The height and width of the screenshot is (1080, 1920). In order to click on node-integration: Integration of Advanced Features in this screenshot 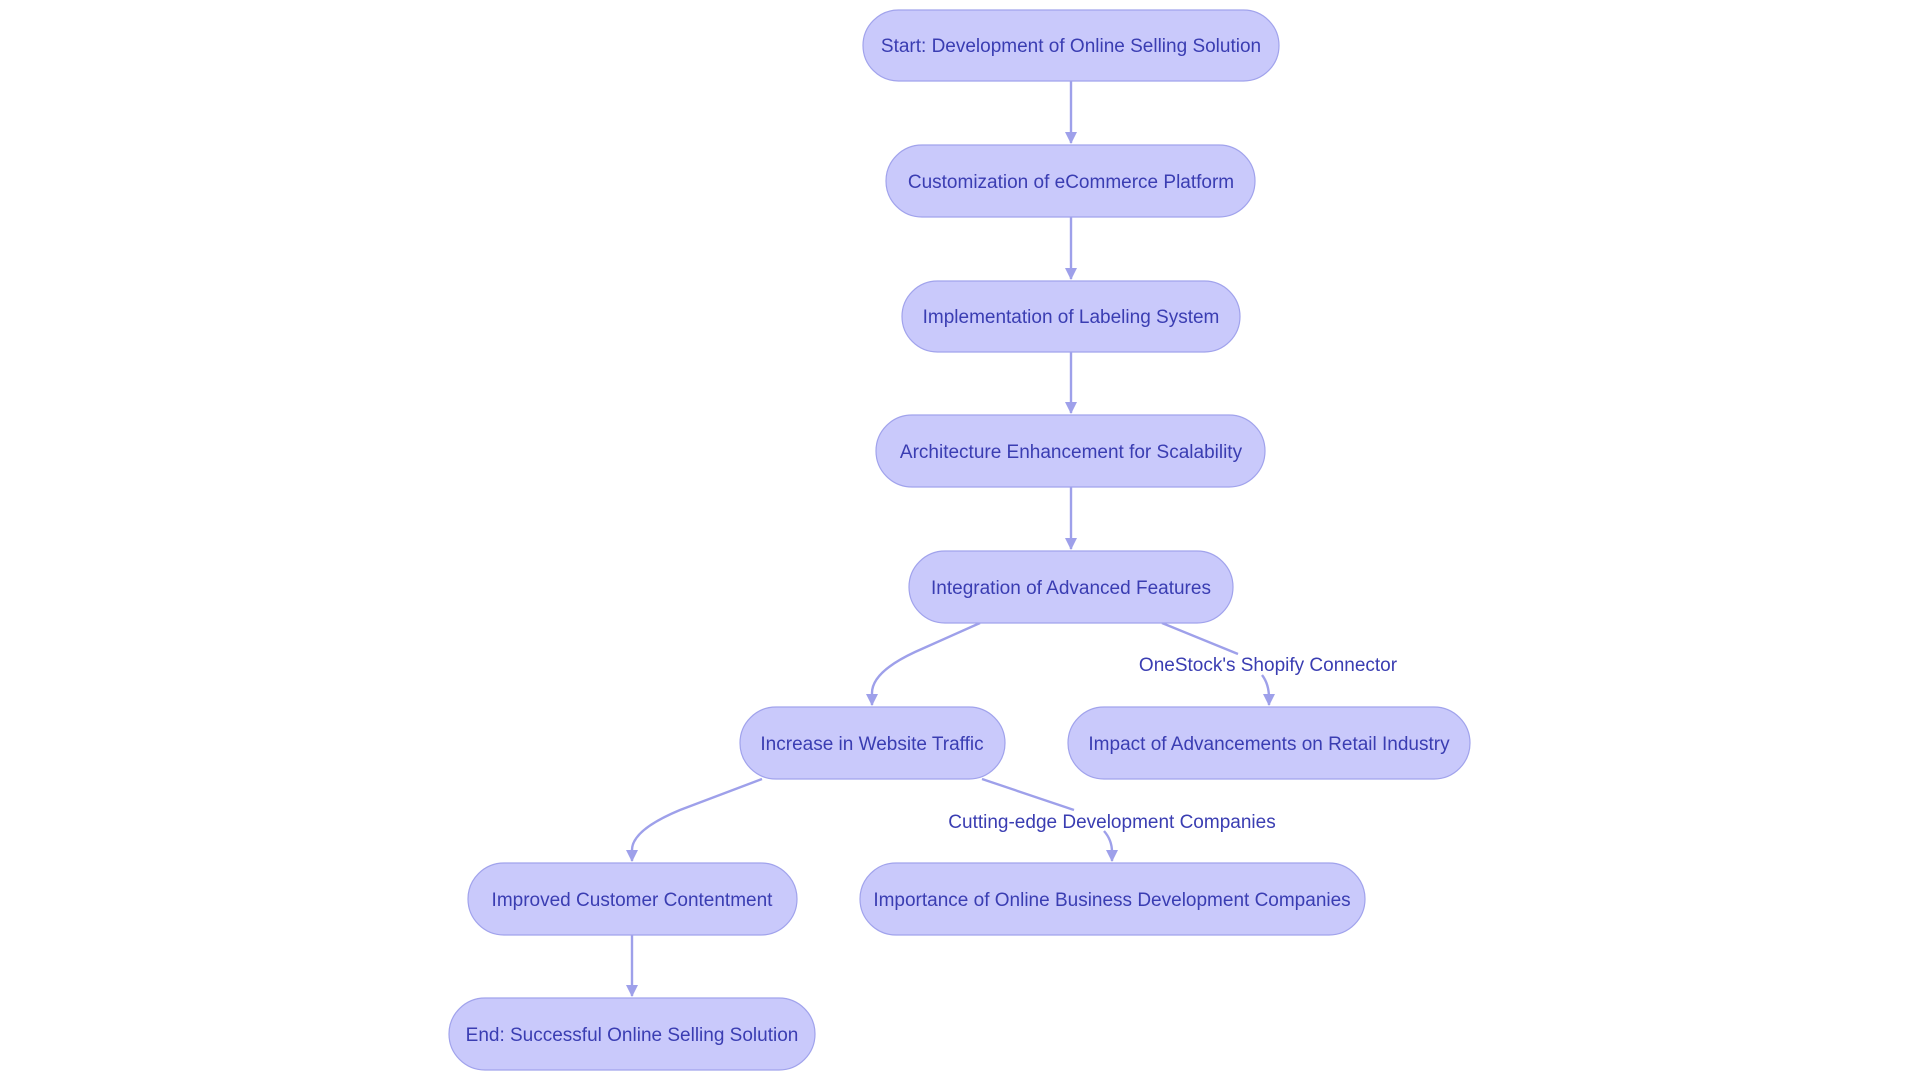, I will do `click(1071, 587)`.